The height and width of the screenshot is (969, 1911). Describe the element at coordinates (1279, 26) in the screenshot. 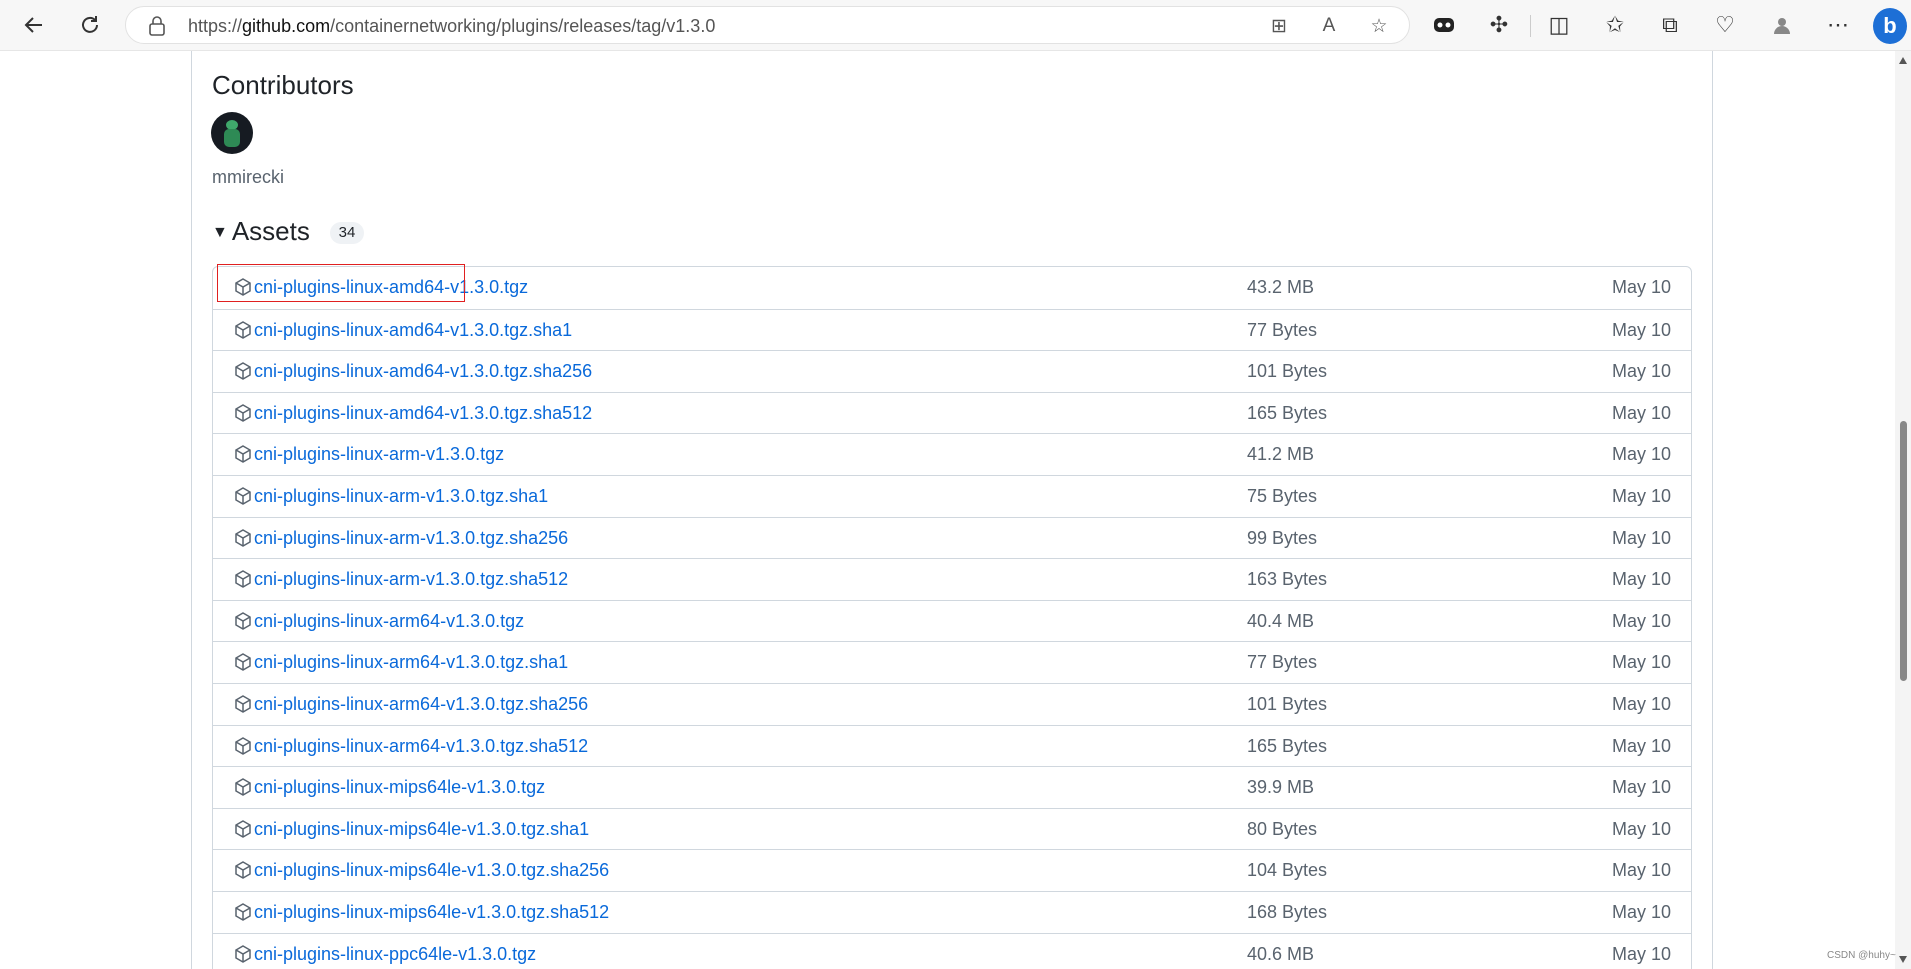

I see `app-available-icon: ⊞` at that location.